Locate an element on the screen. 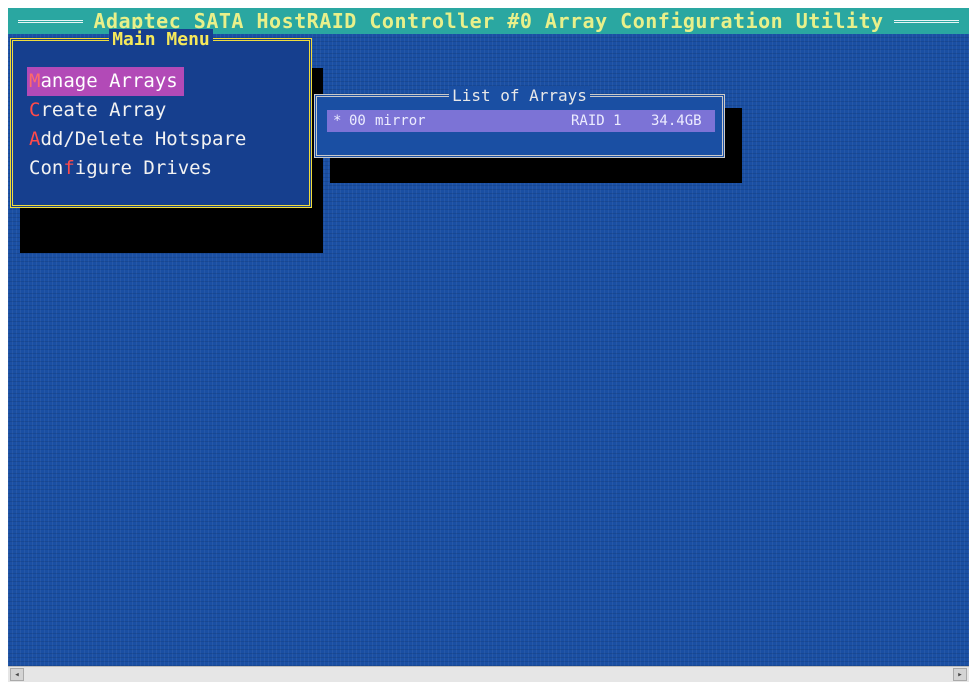  array-row: * 00 mirror RAID 1 34.4GB is located at coordinates (521, 121).